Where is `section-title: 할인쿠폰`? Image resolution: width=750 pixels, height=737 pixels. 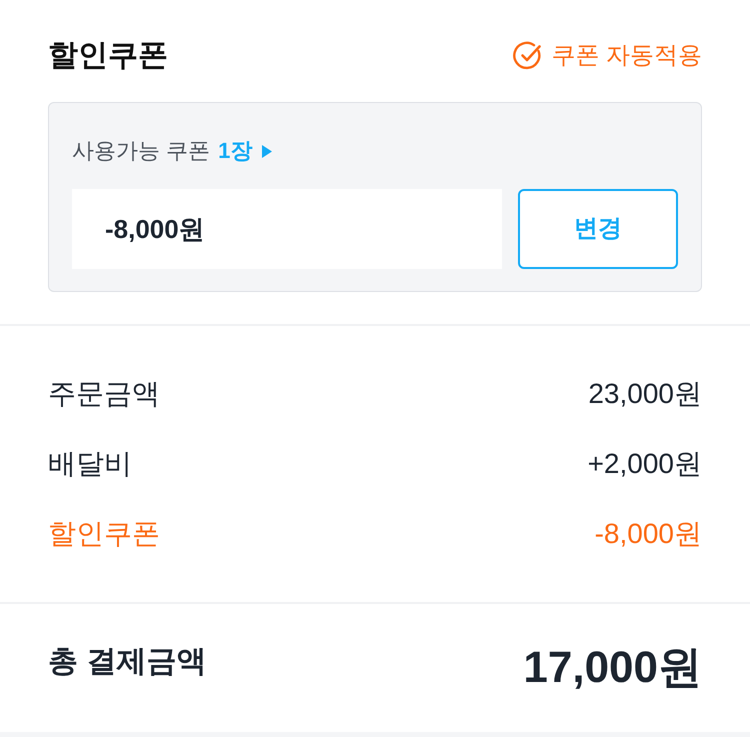
section-title: 할인쿠폰 is located at coordinates (108, 56).